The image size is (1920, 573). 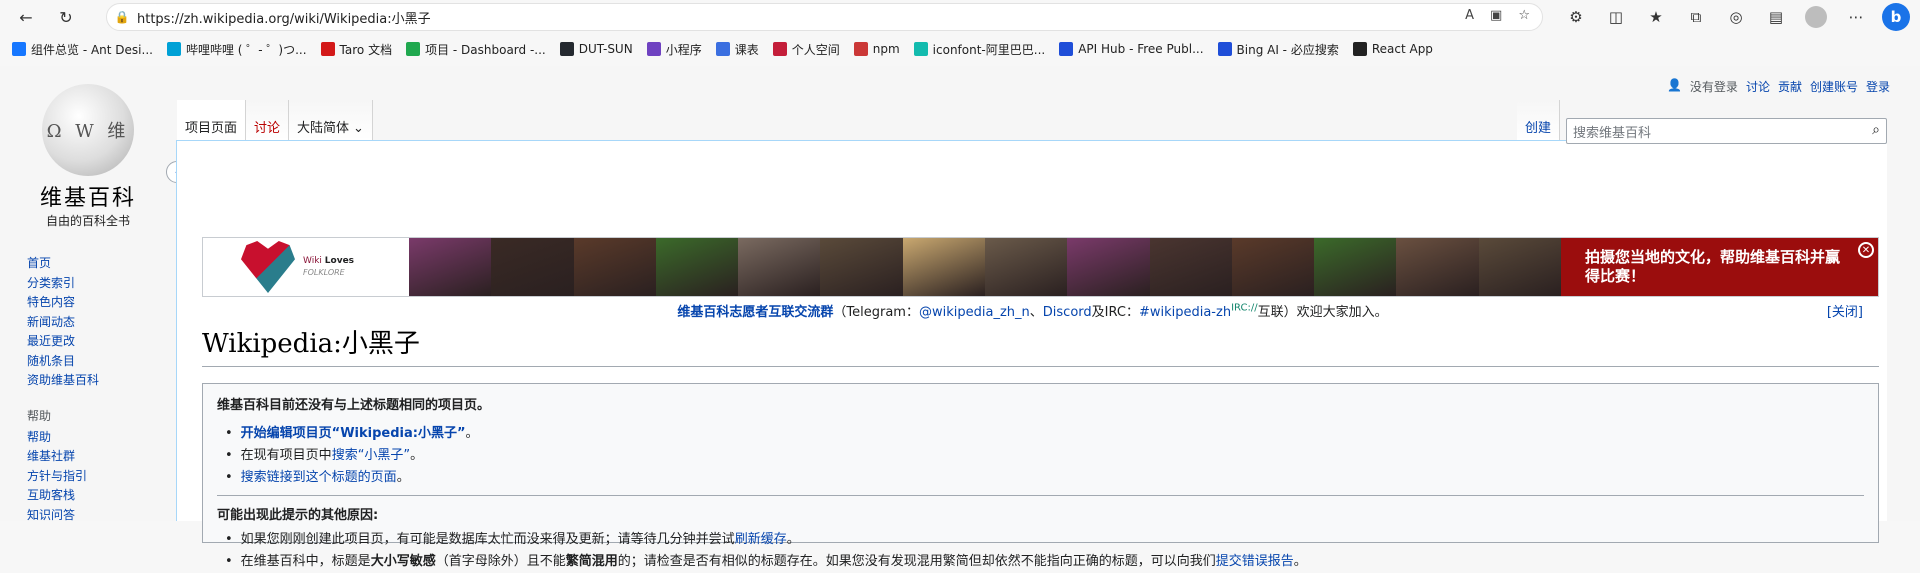 What do you see at coordinates (1878, 86) in the screenshot?
I see `personal-link-login: 登录` at bounding box center [1878, 86].